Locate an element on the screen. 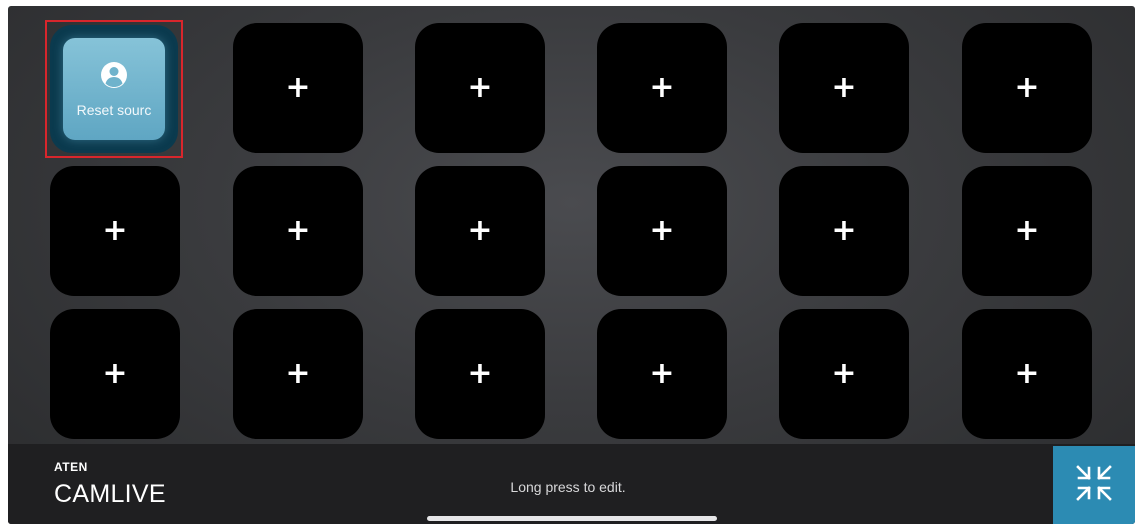 This screenshot has width=1137, height=526. grid-tile-reset-source: Reset sourc is located at coordinates (114, 89).